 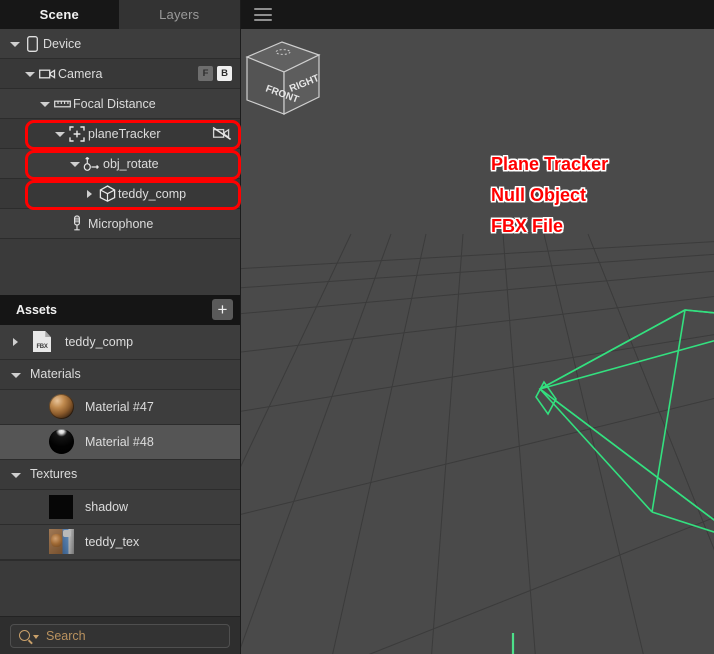 What do you see at coordinates (42, 342) in the screenshot?
I see `fbx-file-icon: FBX` at bounding box center [42, 342].